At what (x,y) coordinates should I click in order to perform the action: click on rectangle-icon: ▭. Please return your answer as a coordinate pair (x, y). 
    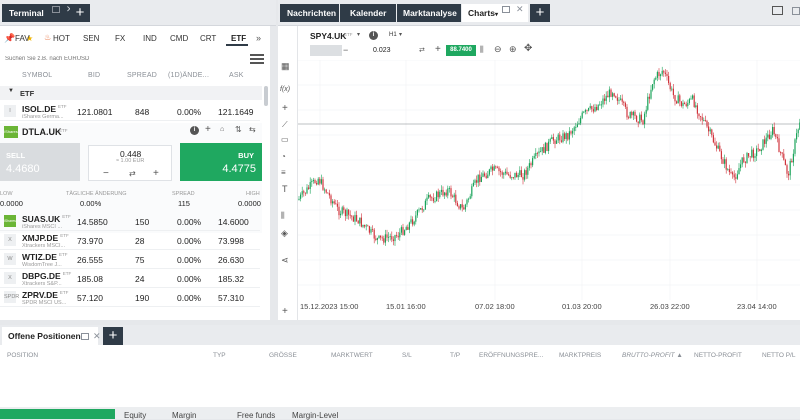
    Looking at the image, I should click on (285, 139).